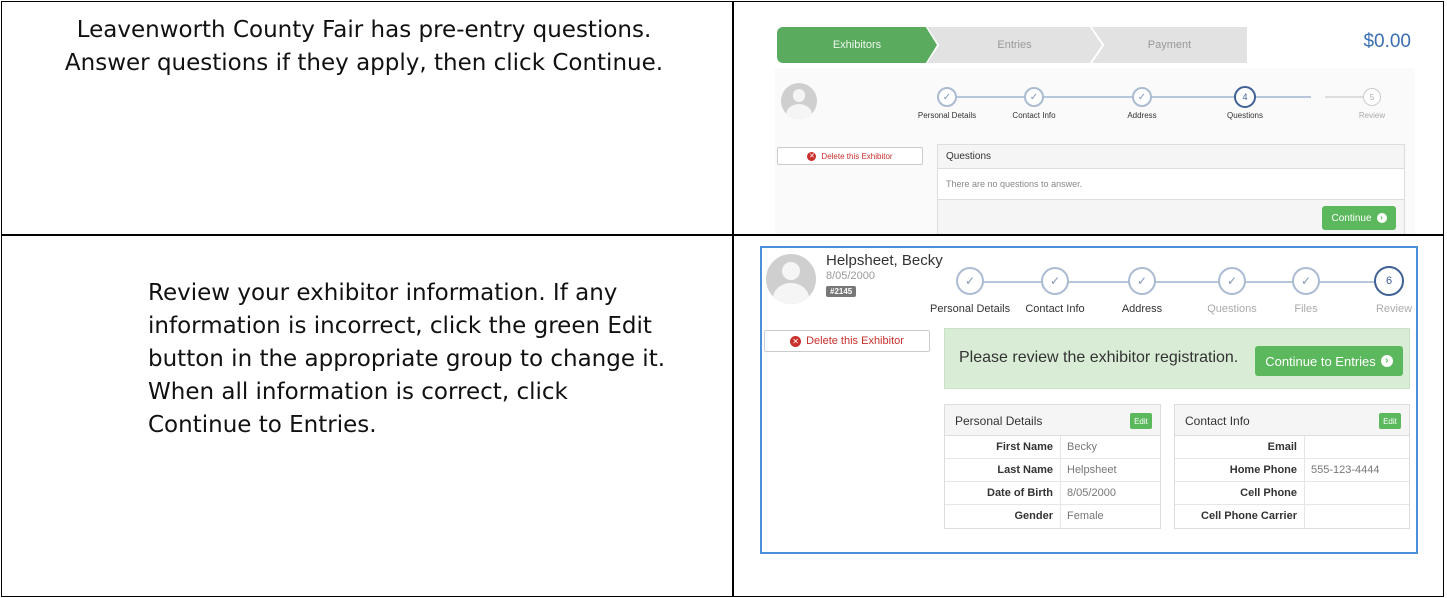  What do you see at coordinates (1082, 447) in the screenshot?
I see `field-value: Becky` at bounding box center [1082, 447].